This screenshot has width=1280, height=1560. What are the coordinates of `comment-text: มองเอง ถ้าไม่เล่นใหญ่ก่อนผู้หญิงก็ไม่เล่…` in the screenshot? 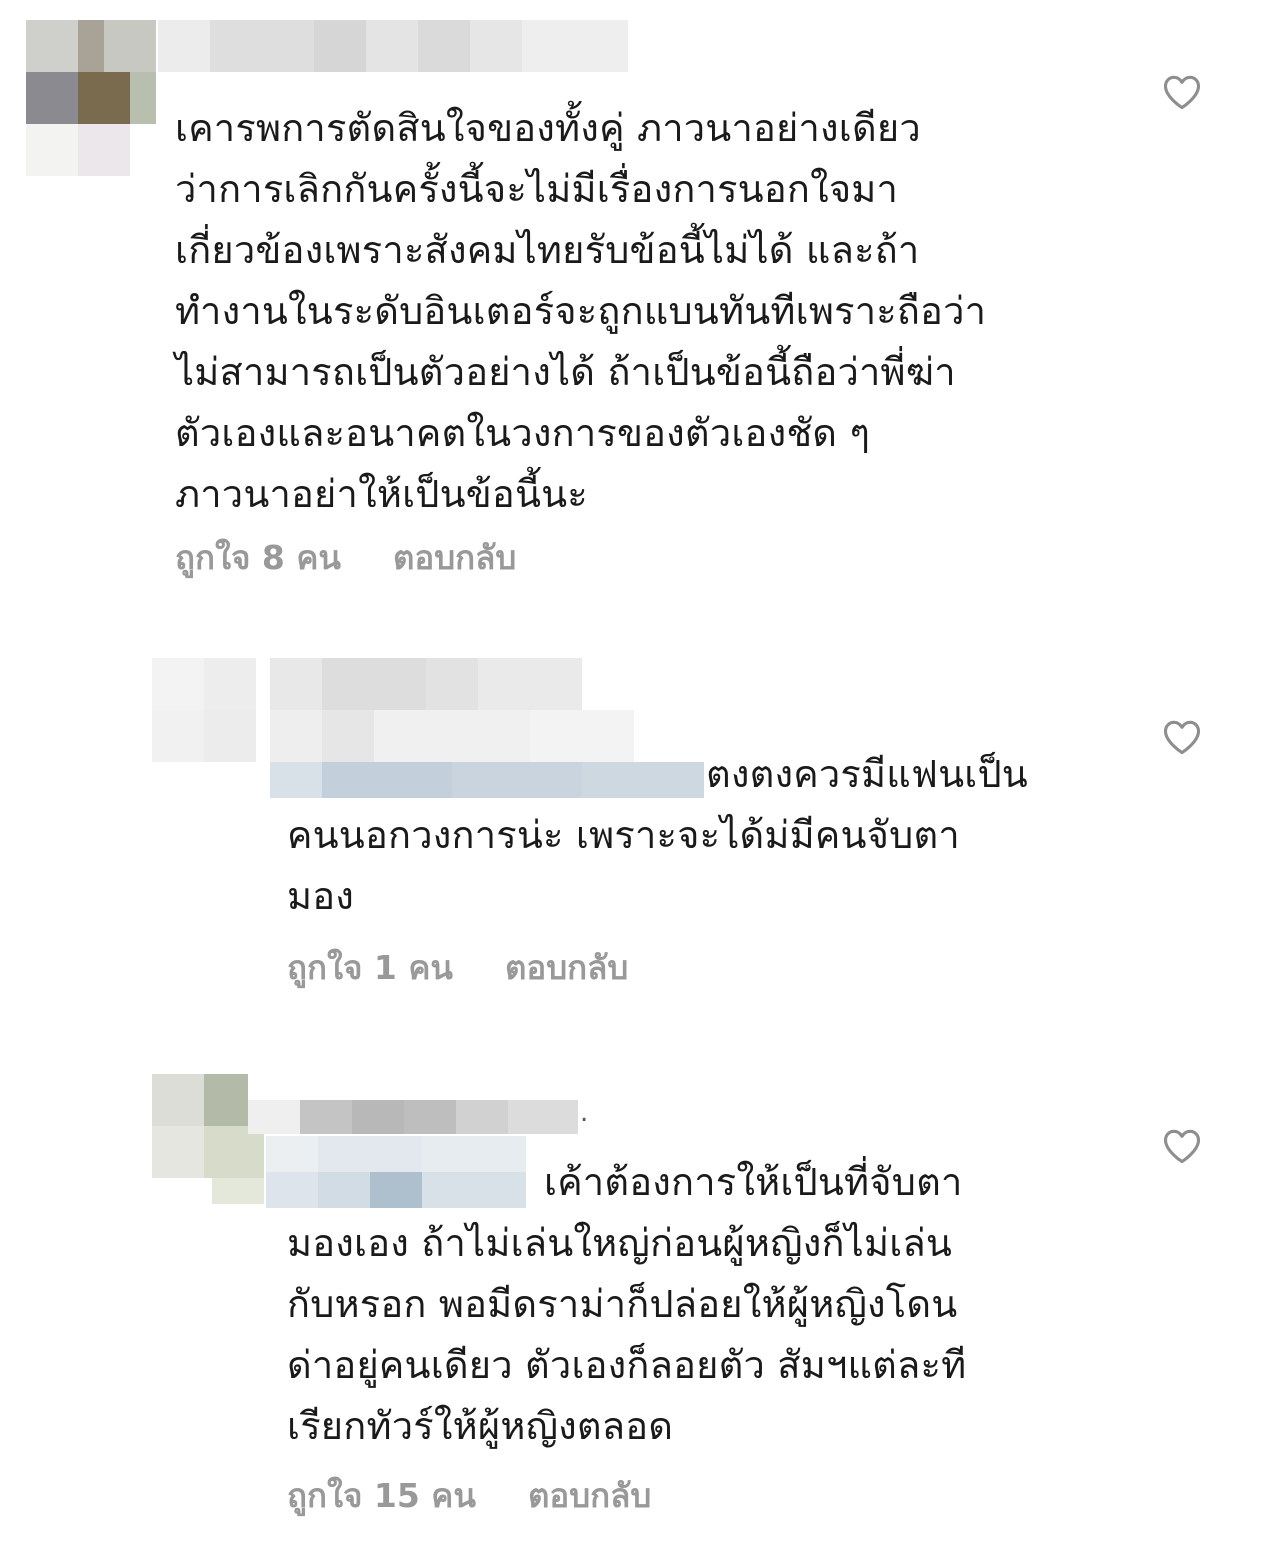 It's located at (627, 1334).